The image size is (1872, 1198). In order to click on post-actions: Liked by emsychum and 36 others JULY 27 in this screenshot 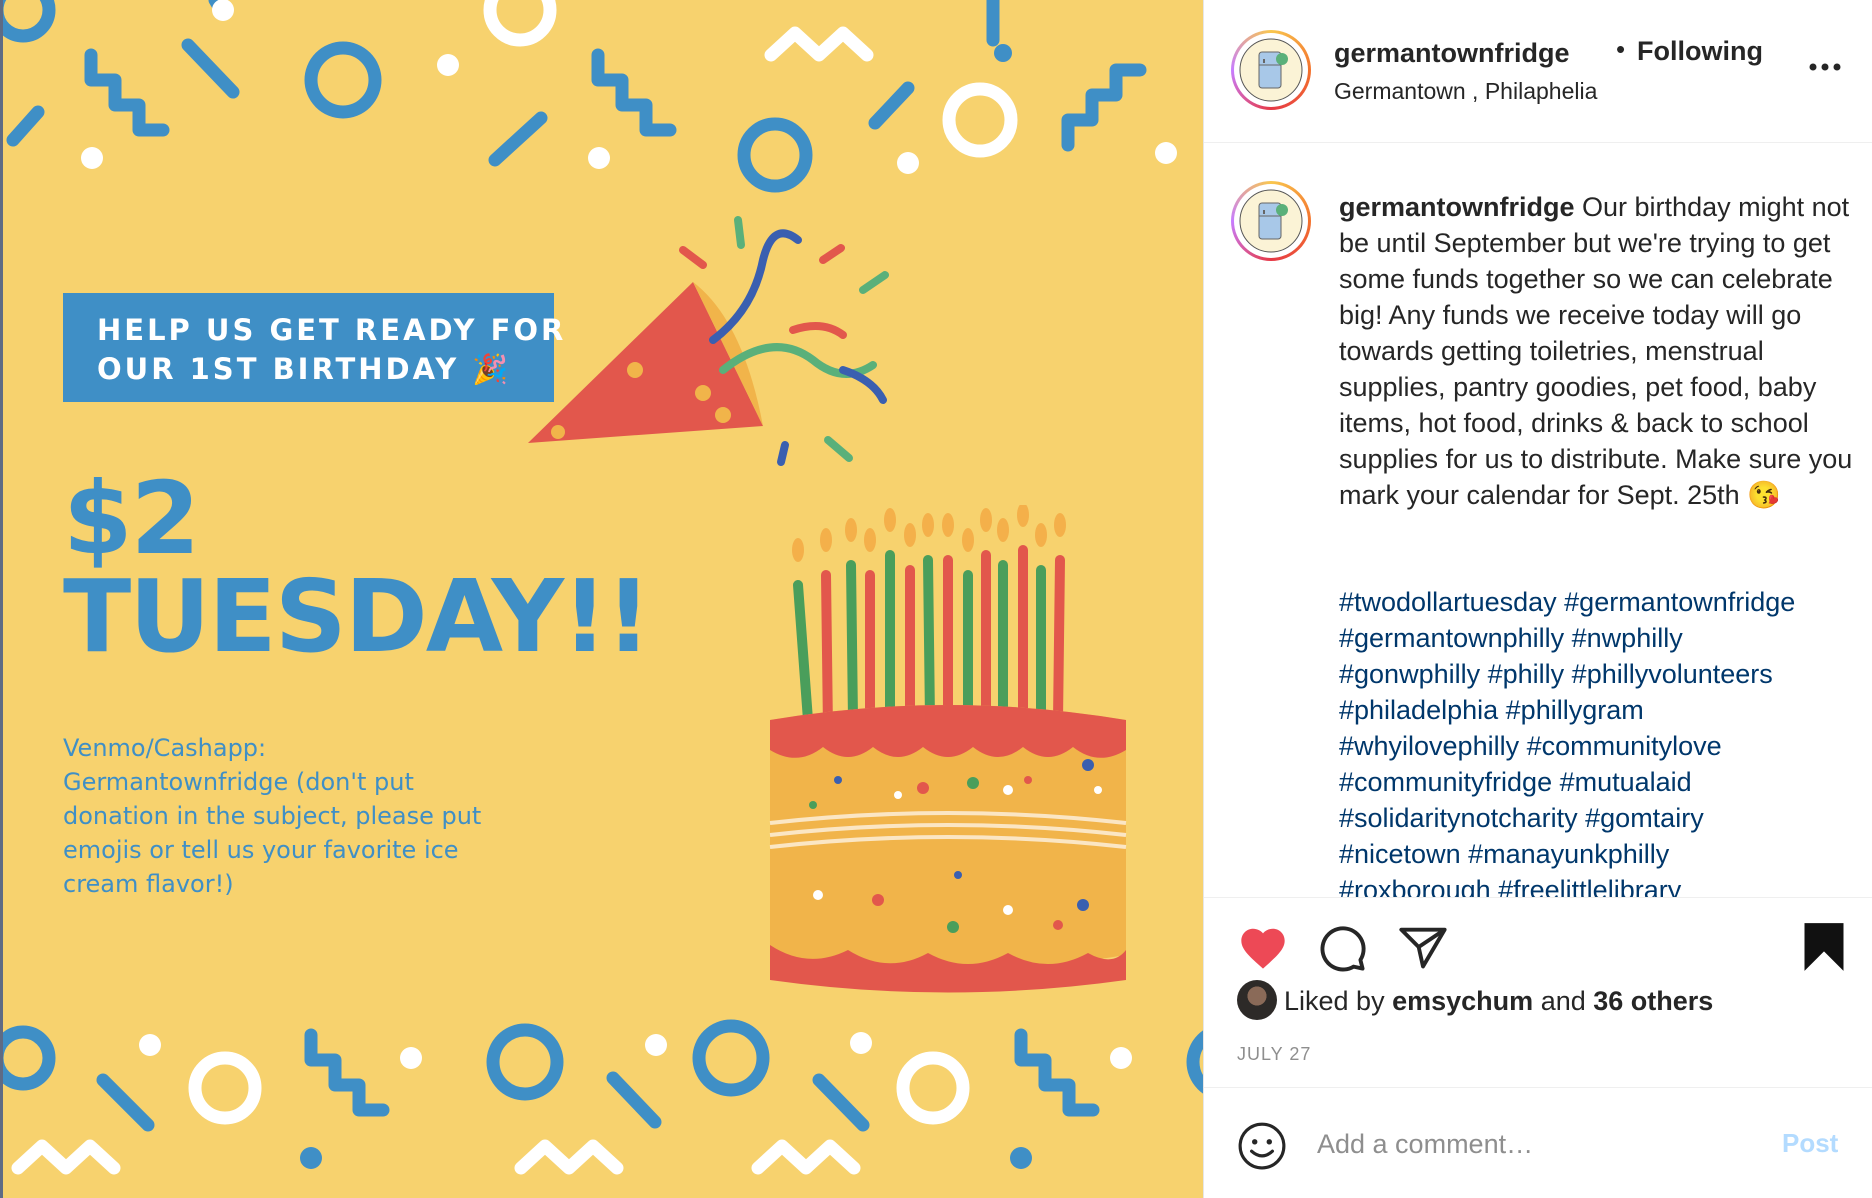, I will do `click(1538, 992)`.